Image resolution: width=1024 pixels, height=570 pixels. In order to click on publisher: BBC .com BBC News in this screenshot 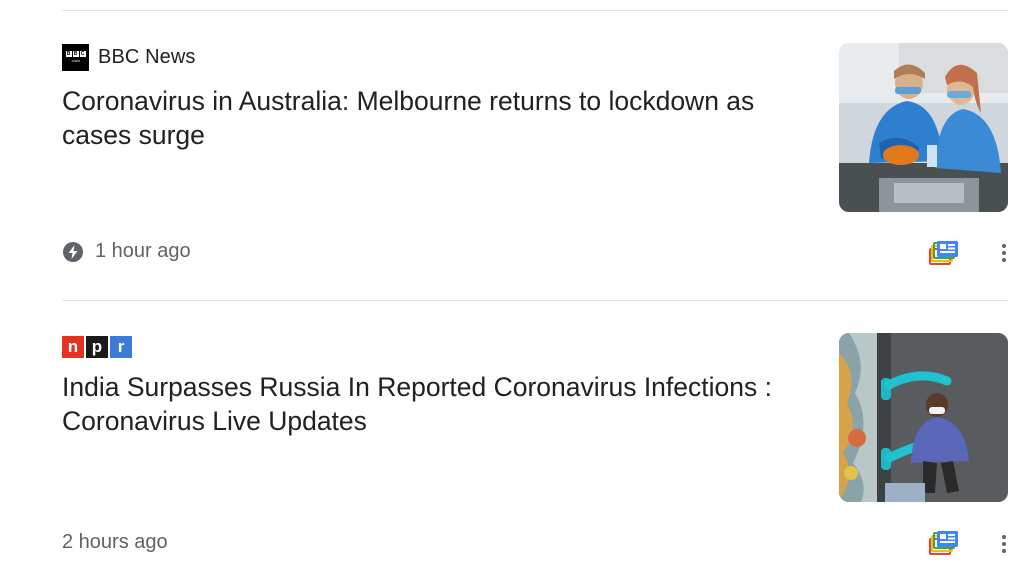, I will do `click(129, 57)`.